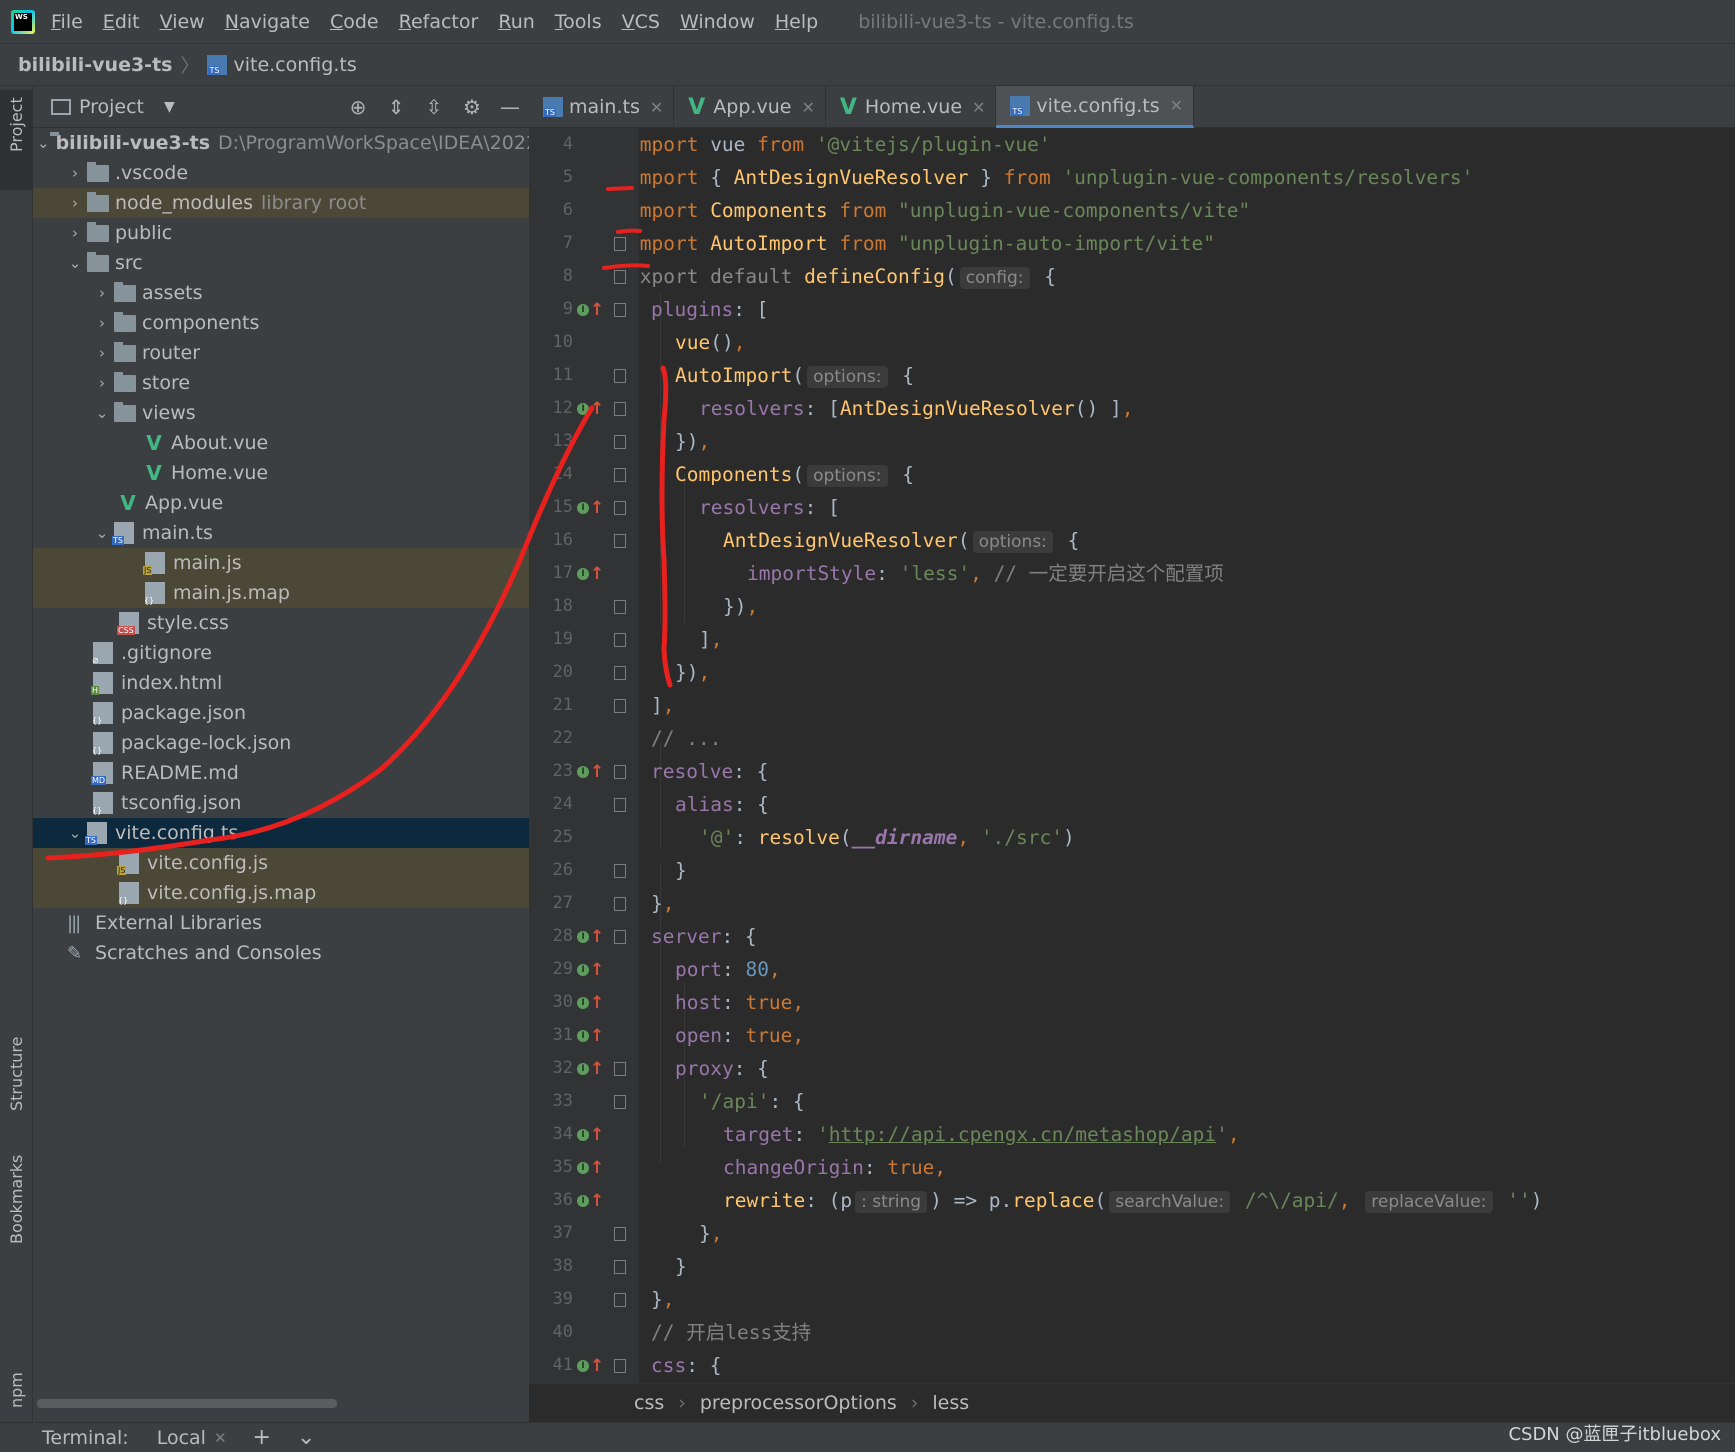 This screenshot has height=1452, width=1735. What do you see at coordinates (516, 22) in the screenshot?
I see `menu-run: Run` at bounding box center [516, 22].